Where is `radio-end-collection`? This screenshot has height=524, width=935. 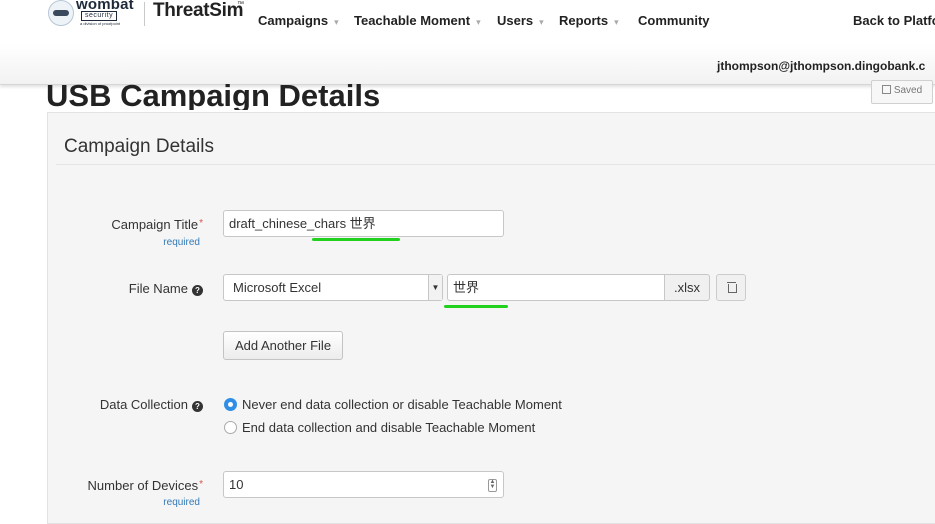
radio-end-collection is located at coordinates (230, 427).